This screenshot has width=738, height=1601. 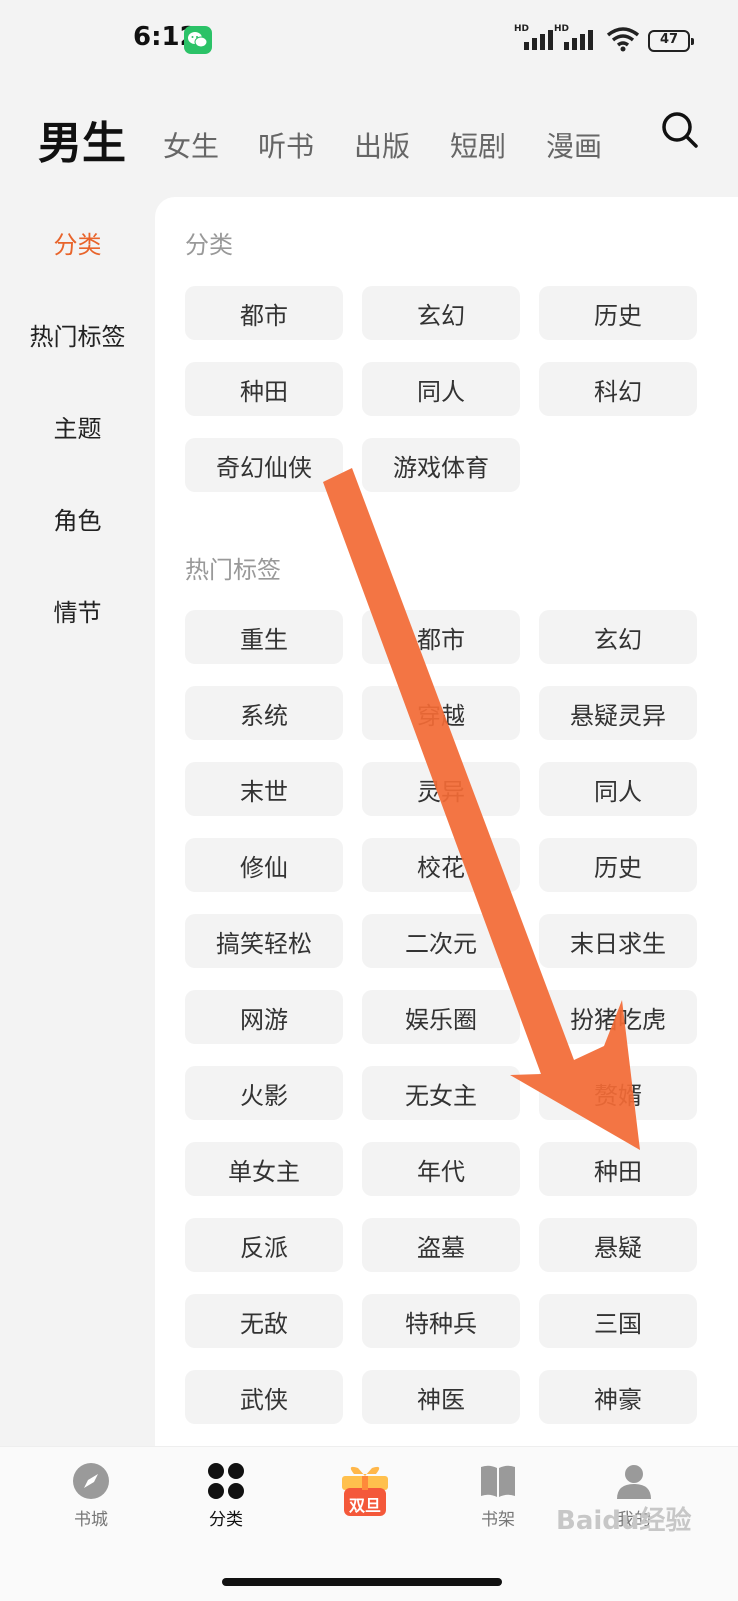 I want to click on hot-tag-chip: 武侠, so click(x=264, y=1397).